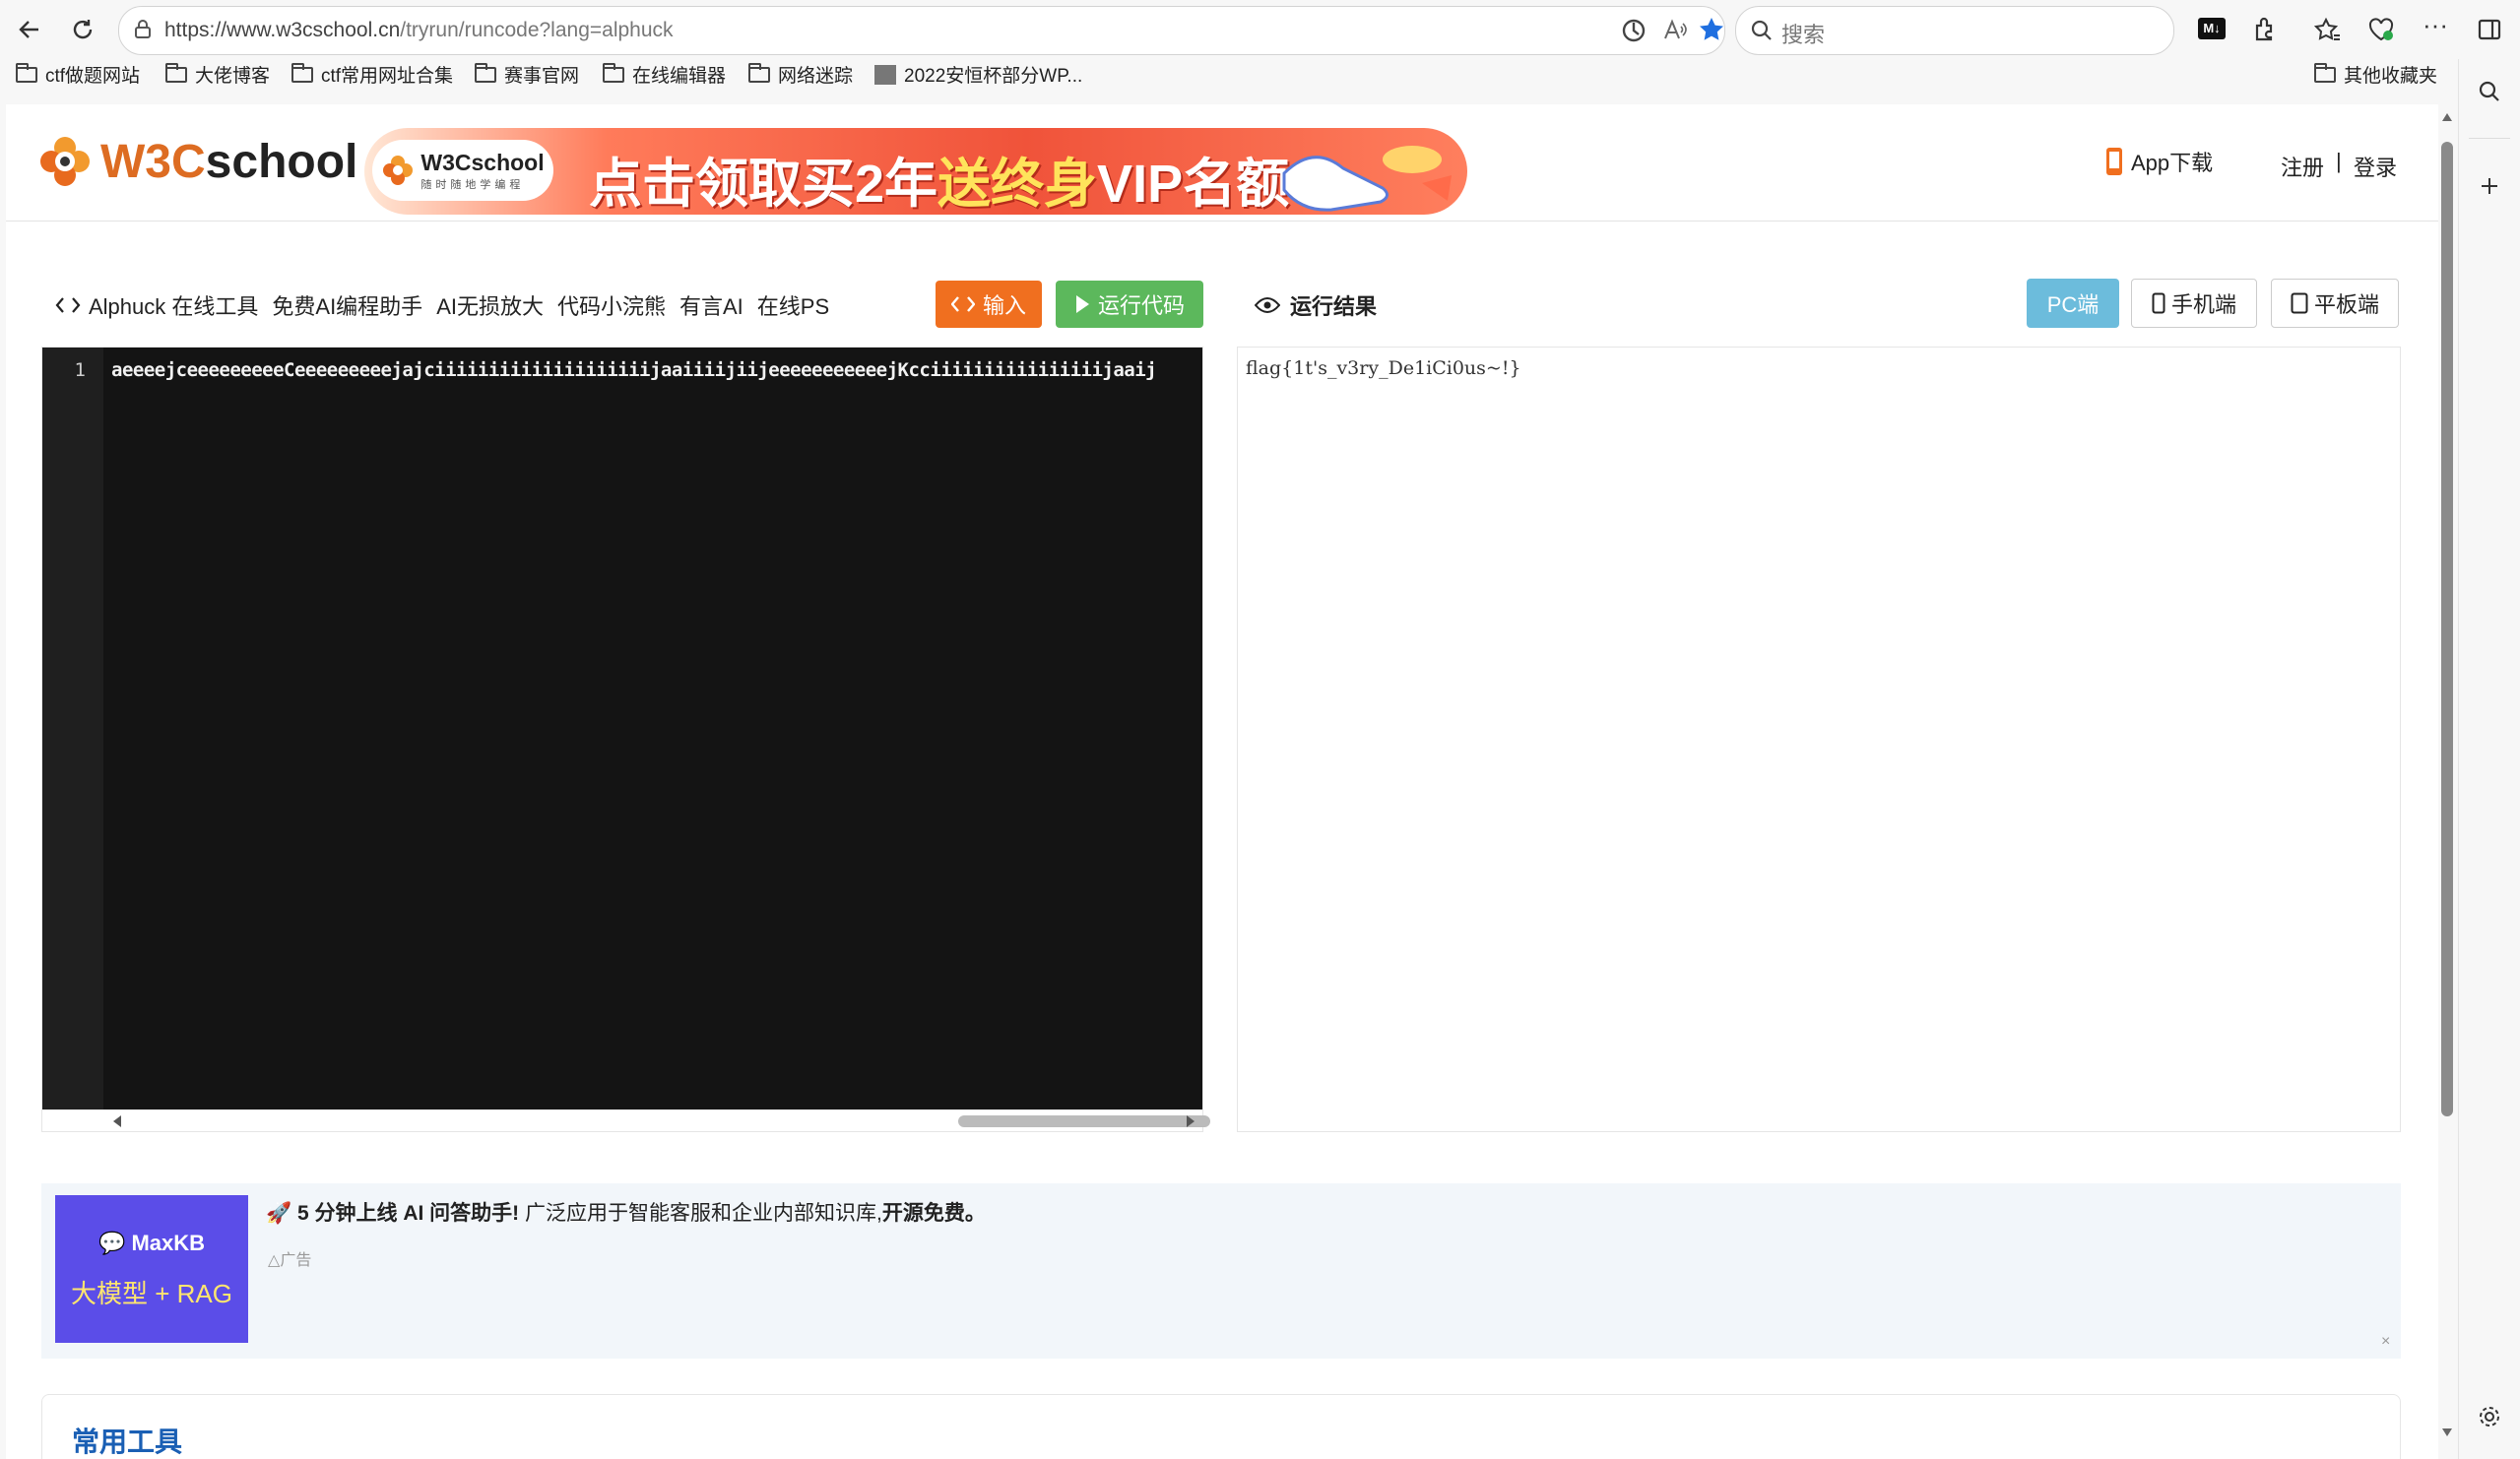  Describe the element at coordinates (816, 76) in the screenshot. I see `bookmark-label: 网络迷踪` at that location.